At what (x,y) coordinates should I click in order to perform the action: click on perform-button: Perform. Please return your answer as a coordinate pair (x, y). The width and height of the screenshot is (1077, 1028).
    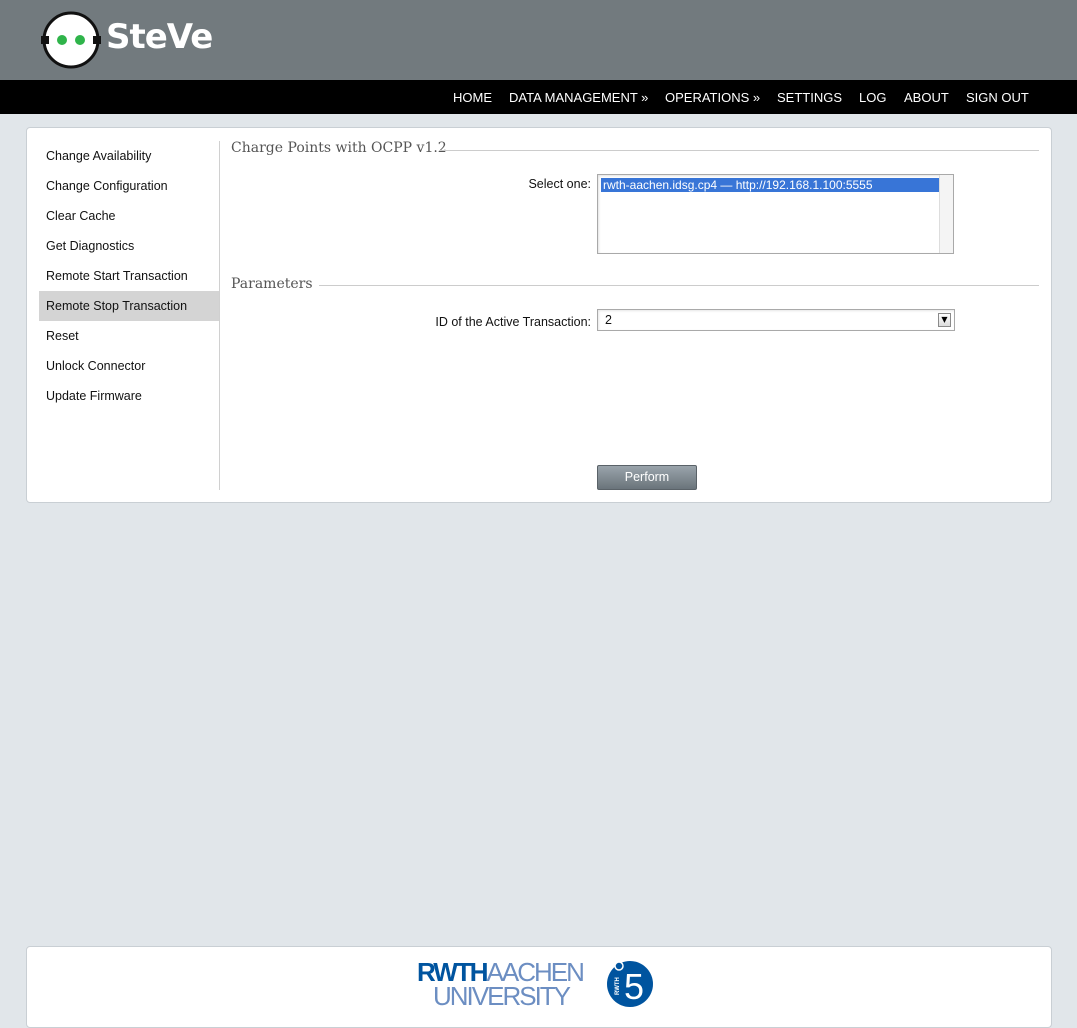
    Looking at the image, I should click on (647, 477).